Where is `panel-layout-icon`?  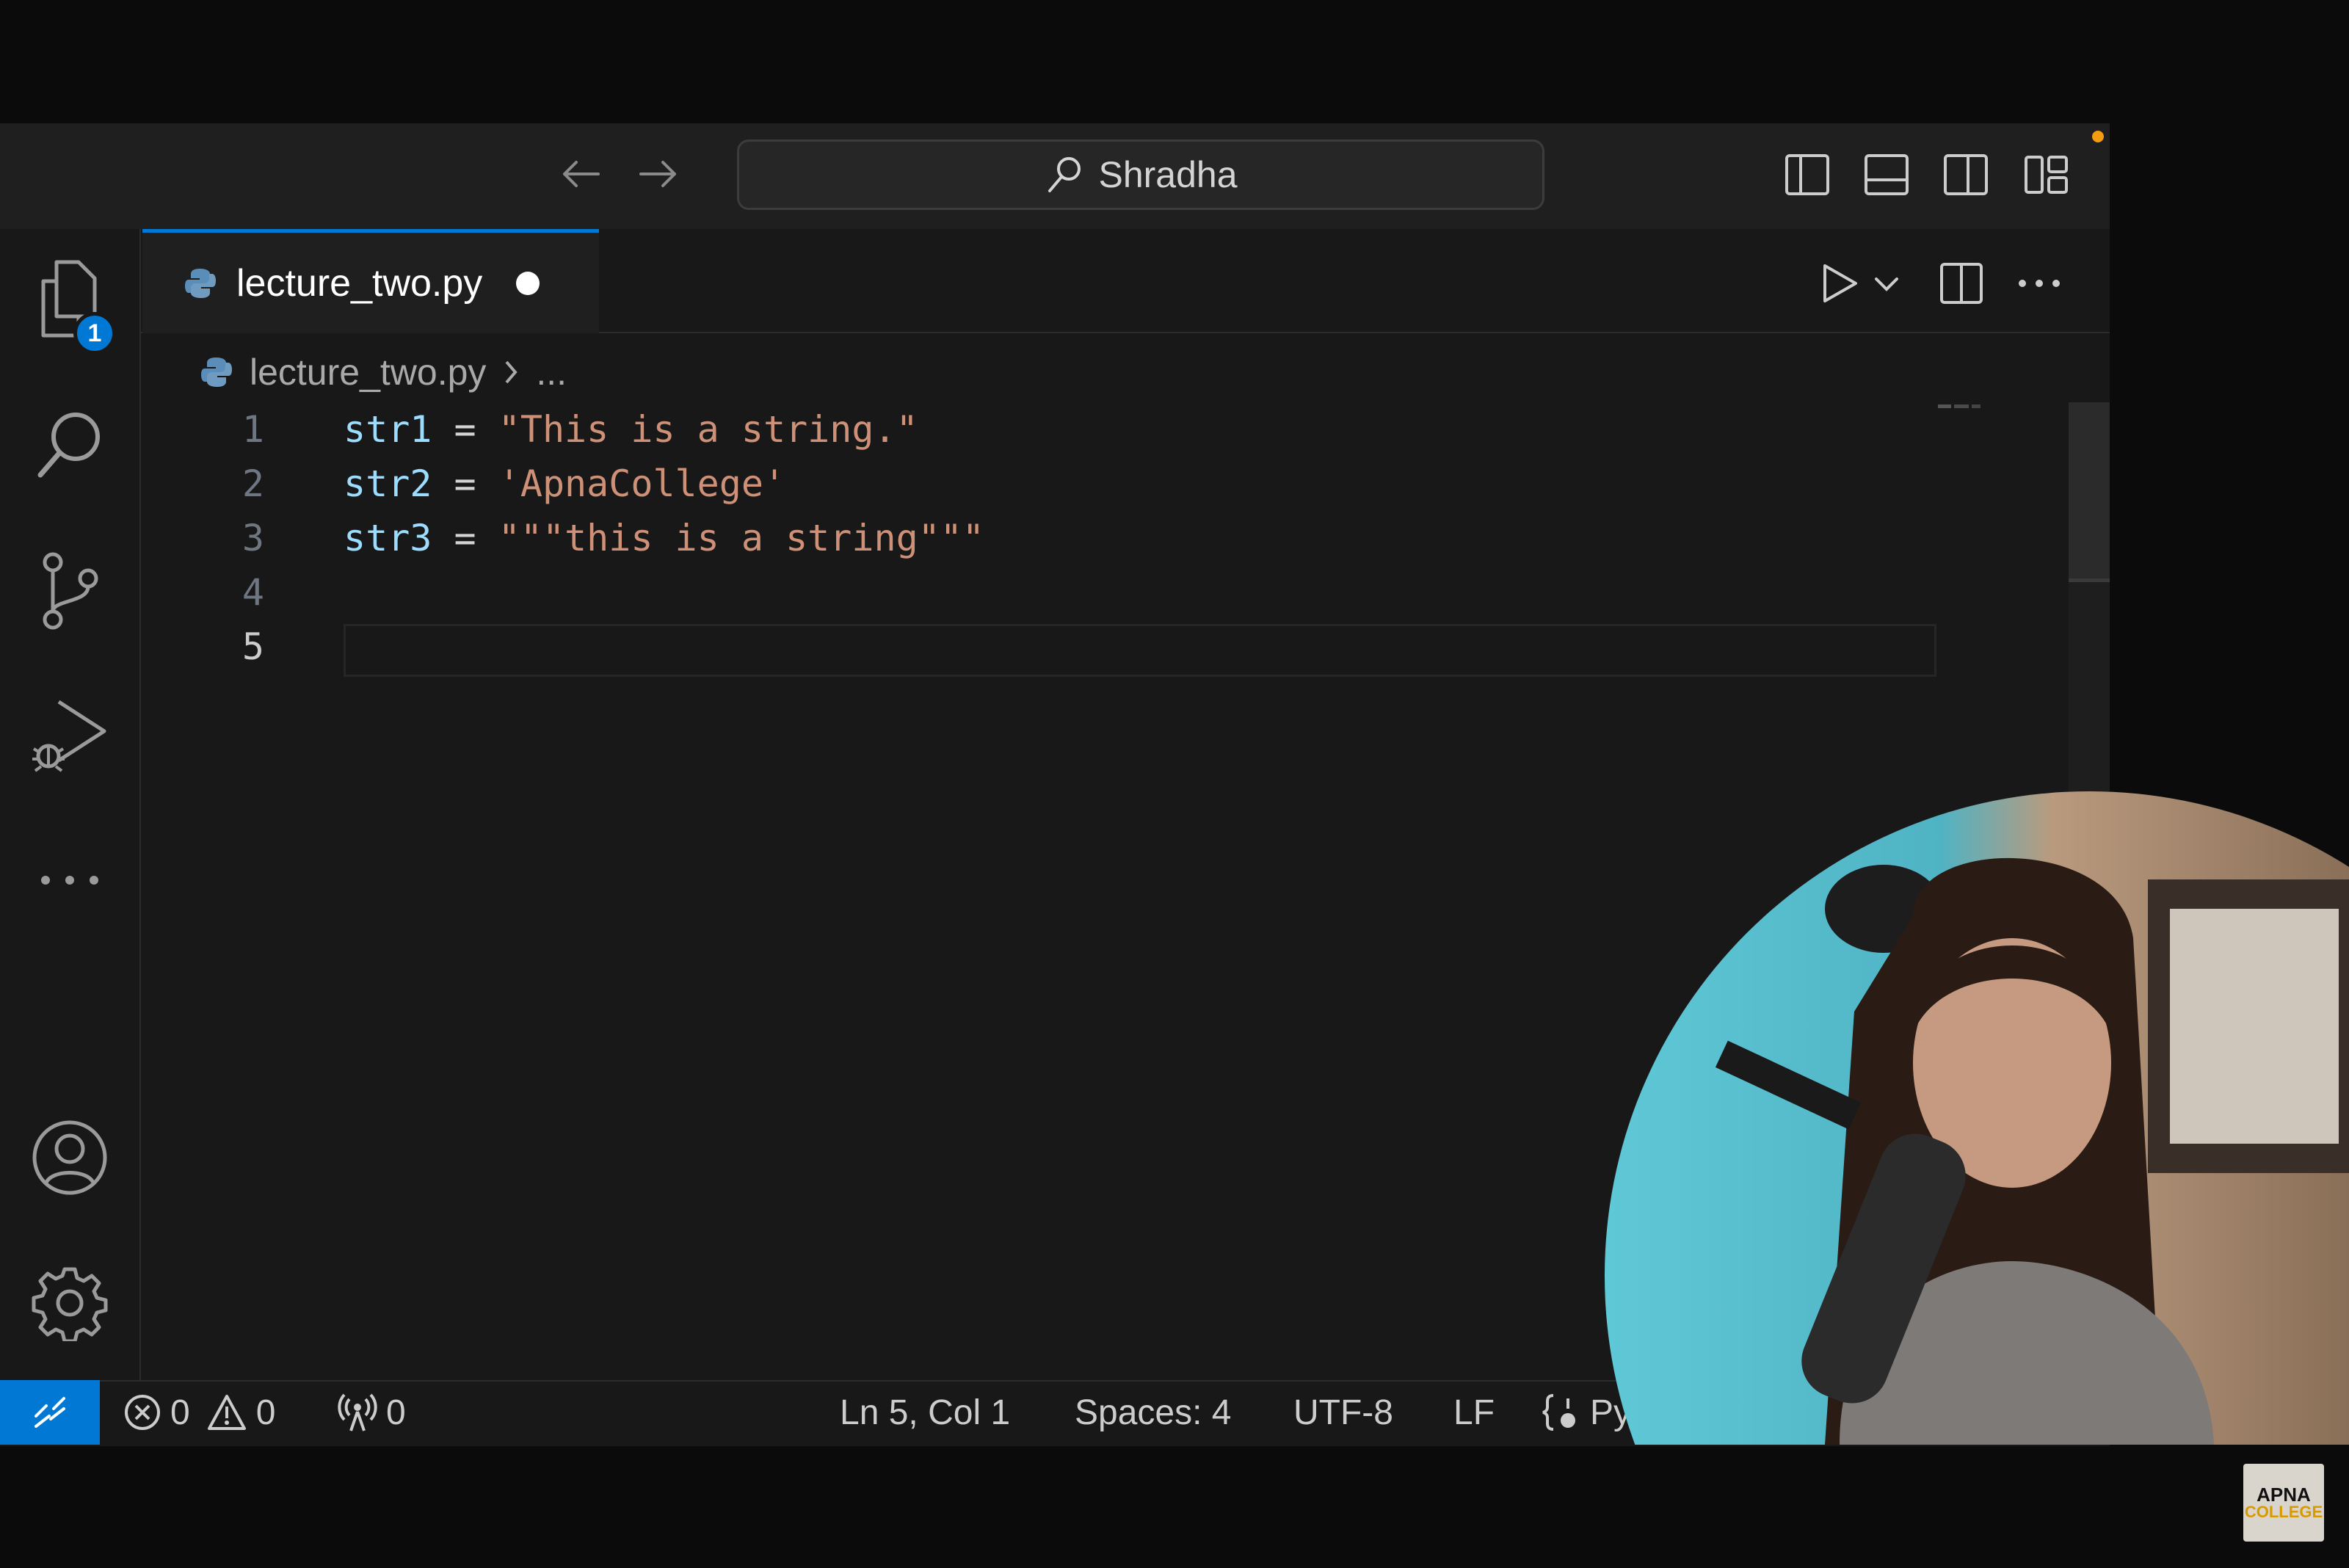 panel-layout-icon is located at coordinates (1887, 174).